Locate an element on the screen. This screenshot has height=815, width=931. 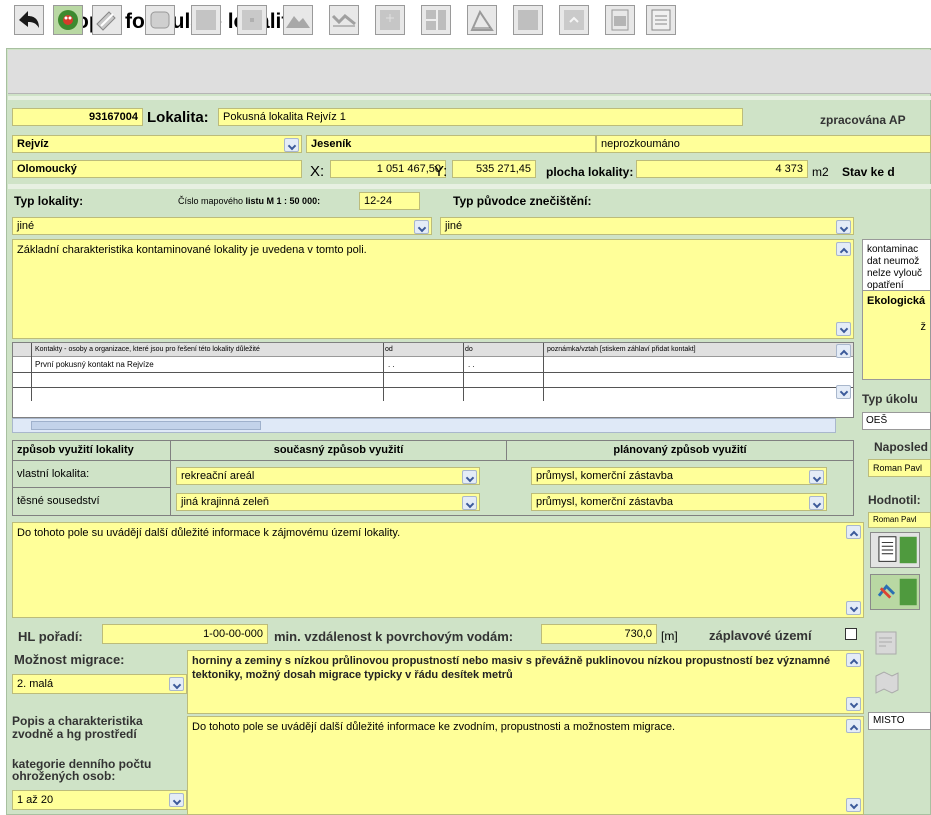
blank-icon is located at coordinates (252, 20).